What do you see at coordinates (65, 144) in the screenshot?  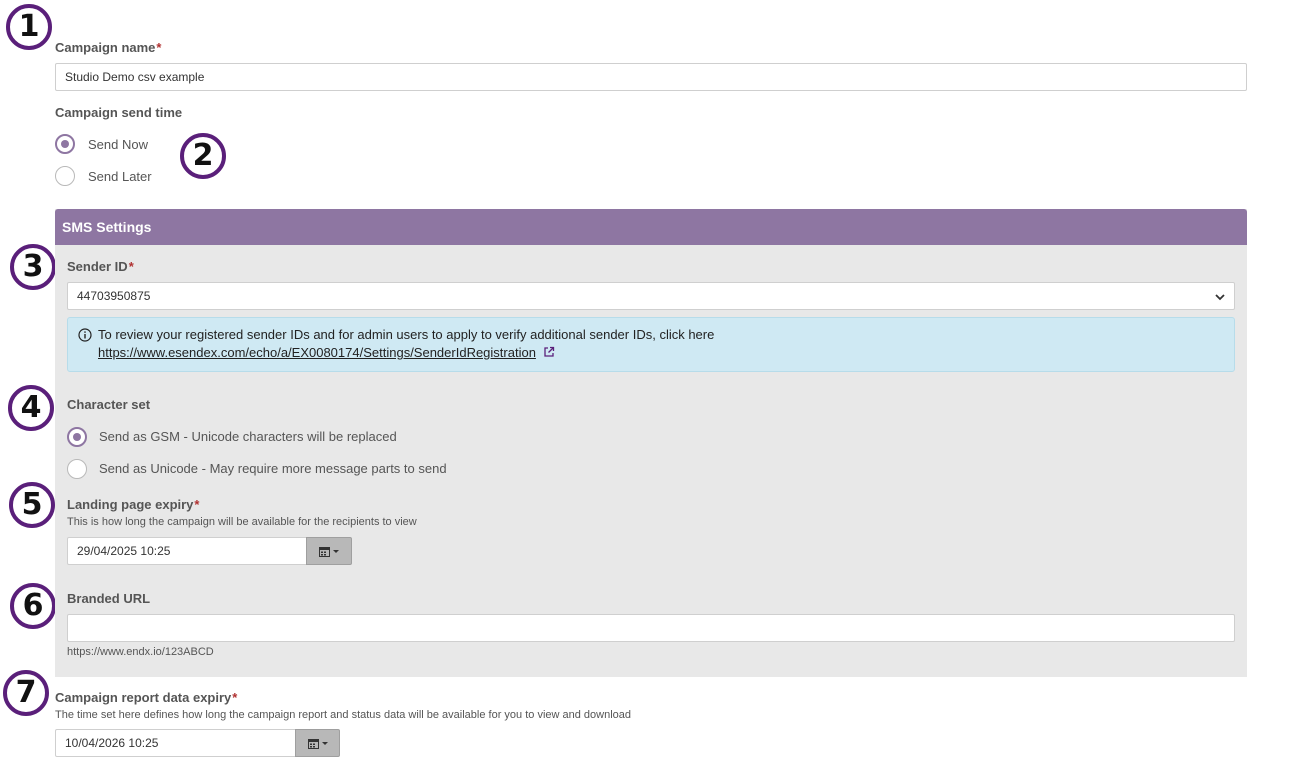 I see `send-now-radio` at bounding box center [65, 144].